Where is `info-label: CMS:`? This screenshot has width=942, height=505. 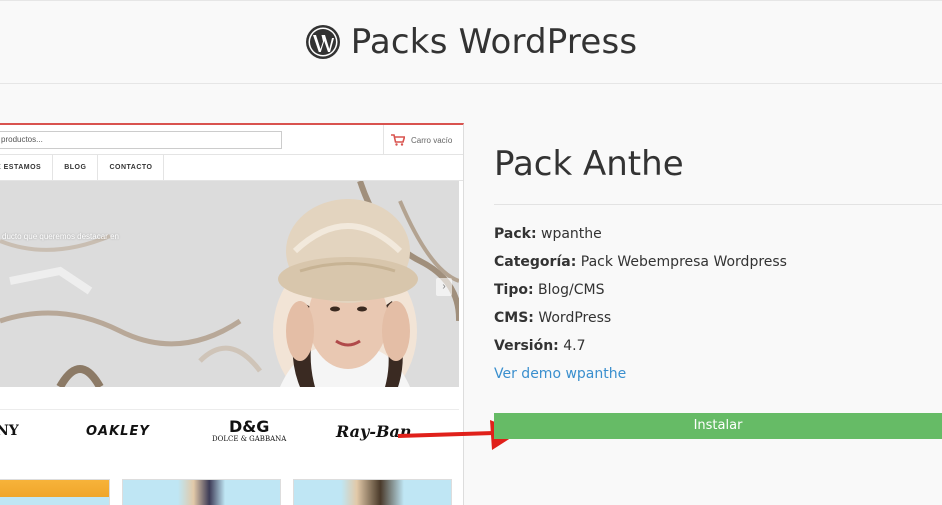 info-label: CMS: is located at coordinates (514, 318).